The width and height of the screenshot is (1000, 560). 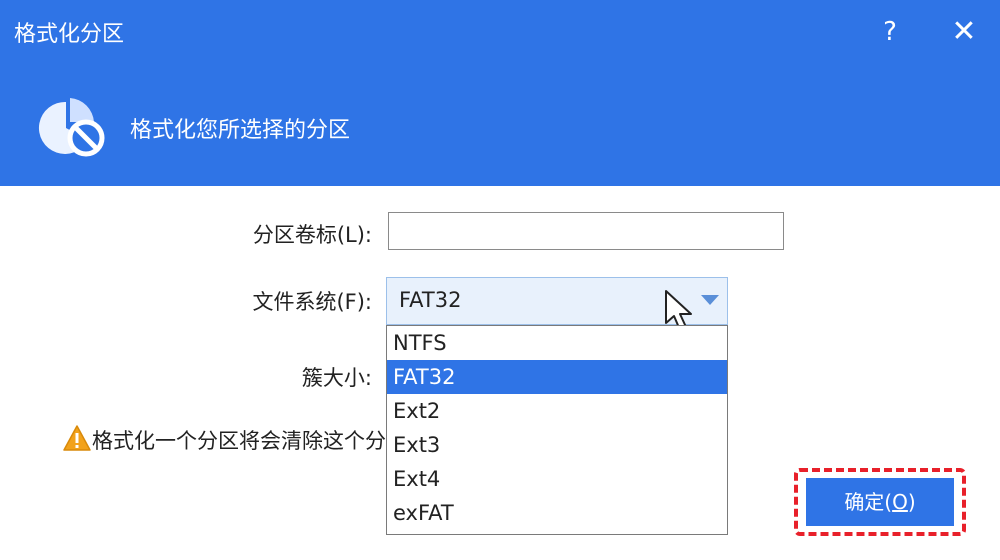 I want to click on volume-label-caption: 分区卷标(L):, so click(x=312, y=235).